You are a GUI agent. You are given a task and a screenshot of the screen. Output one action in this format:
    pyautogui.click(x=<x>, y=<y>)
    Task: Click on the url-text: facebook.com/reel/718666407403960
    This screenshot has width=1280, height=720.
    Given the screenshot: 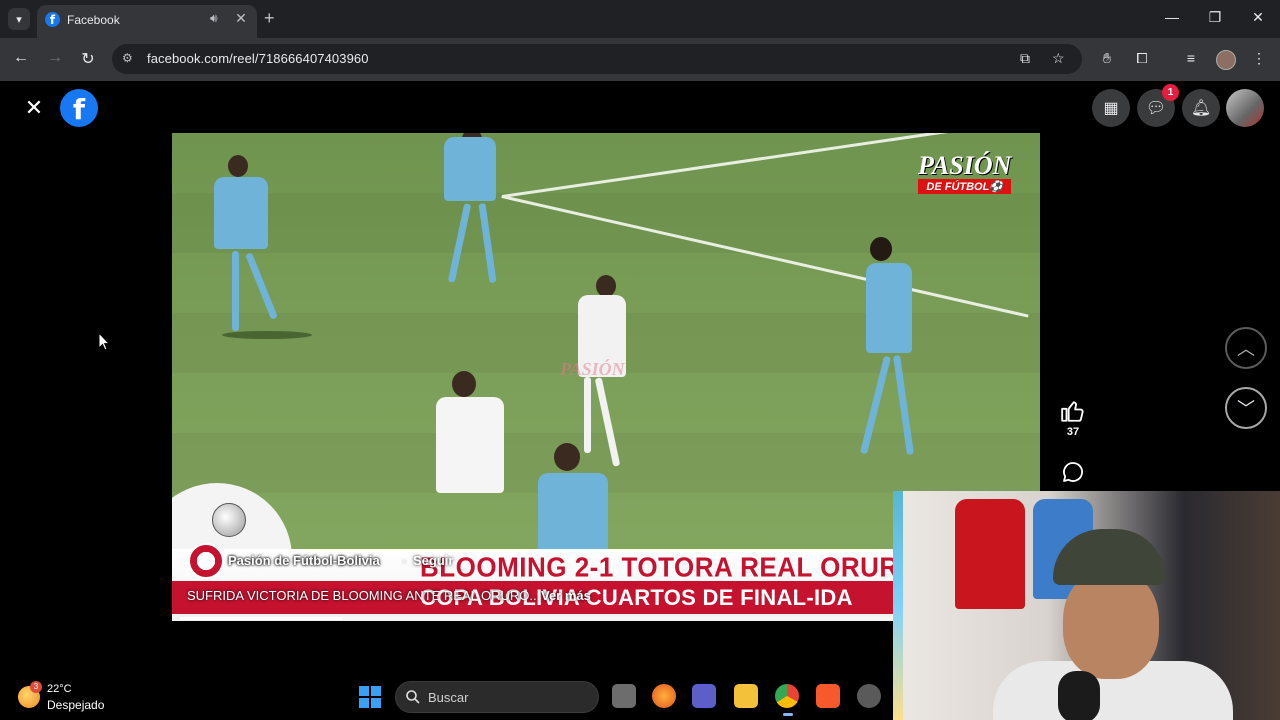 What is the action you would take?
    pyautogui.click(x=258, y=58)
    